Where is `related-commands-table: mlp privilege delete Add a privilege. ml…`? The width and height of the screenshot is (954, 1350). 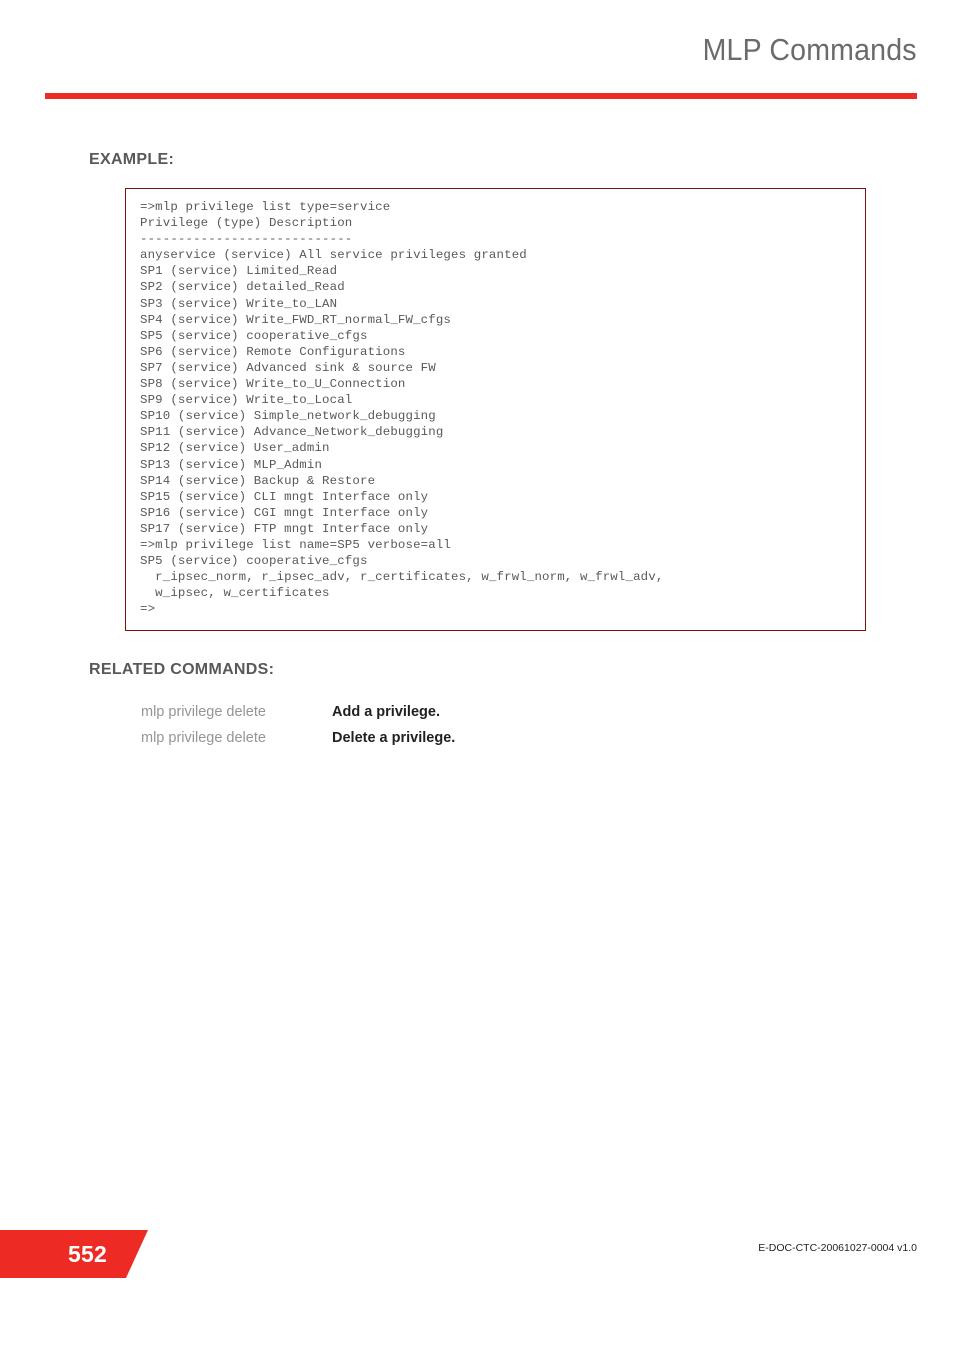 related-commands-table: mlp privilege delete Add a privilege. ml… is located at coordinates (491, 730).